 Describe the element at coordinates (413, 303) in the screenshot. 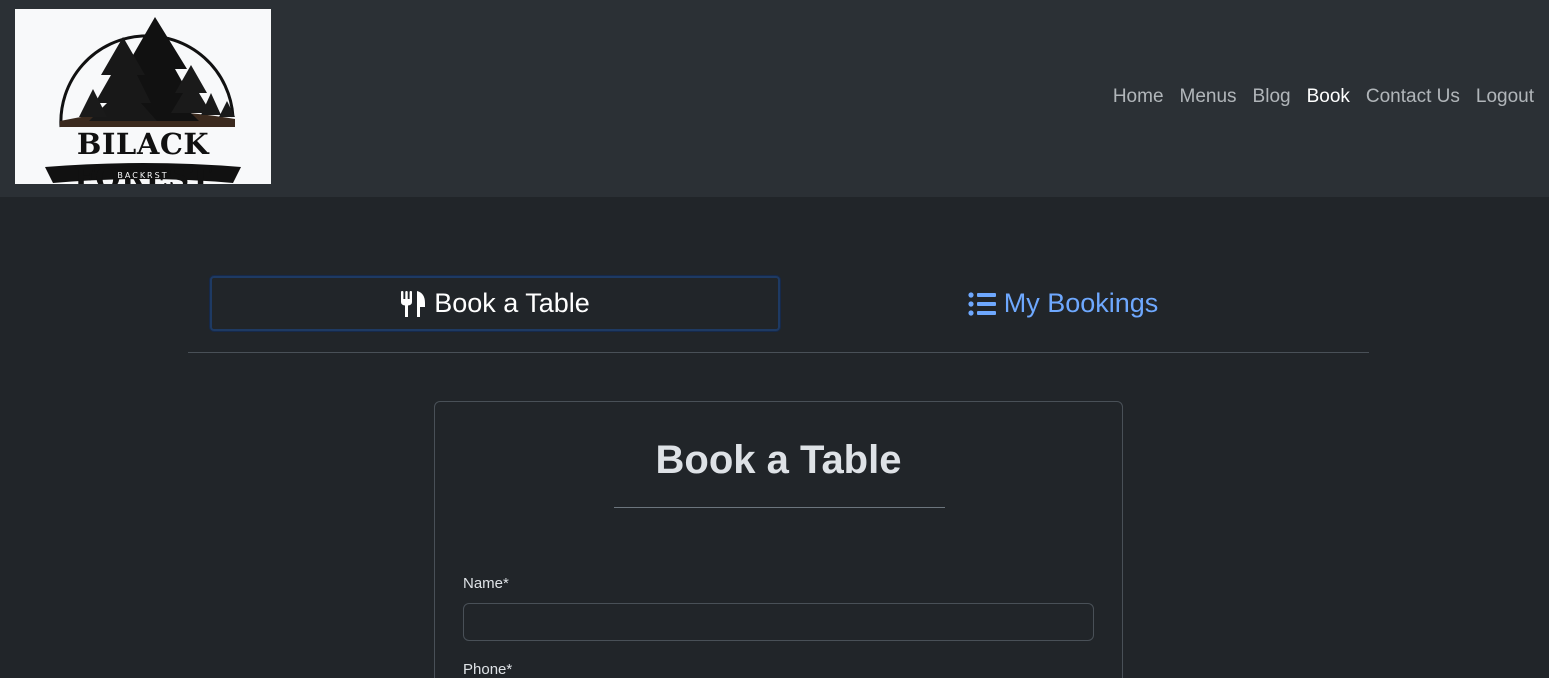

I see `utensils-icon` at that location.